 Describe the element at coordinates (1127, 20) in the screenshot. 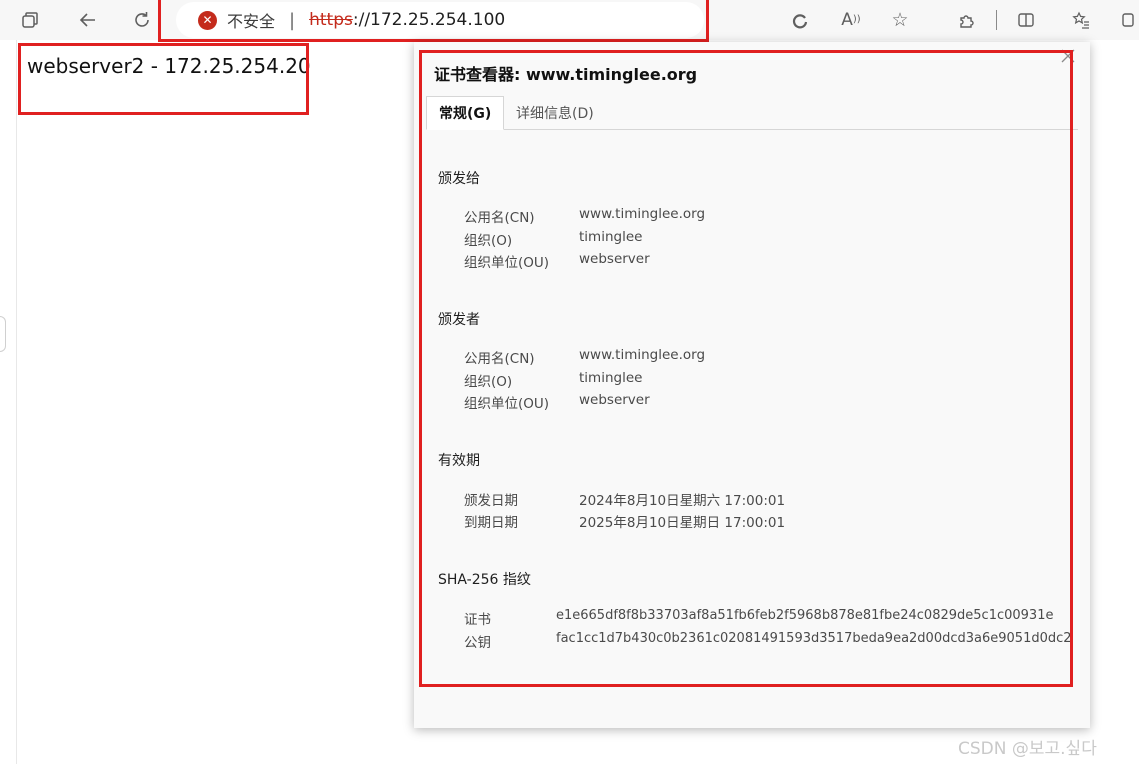

I see `collections-icon` at that location.